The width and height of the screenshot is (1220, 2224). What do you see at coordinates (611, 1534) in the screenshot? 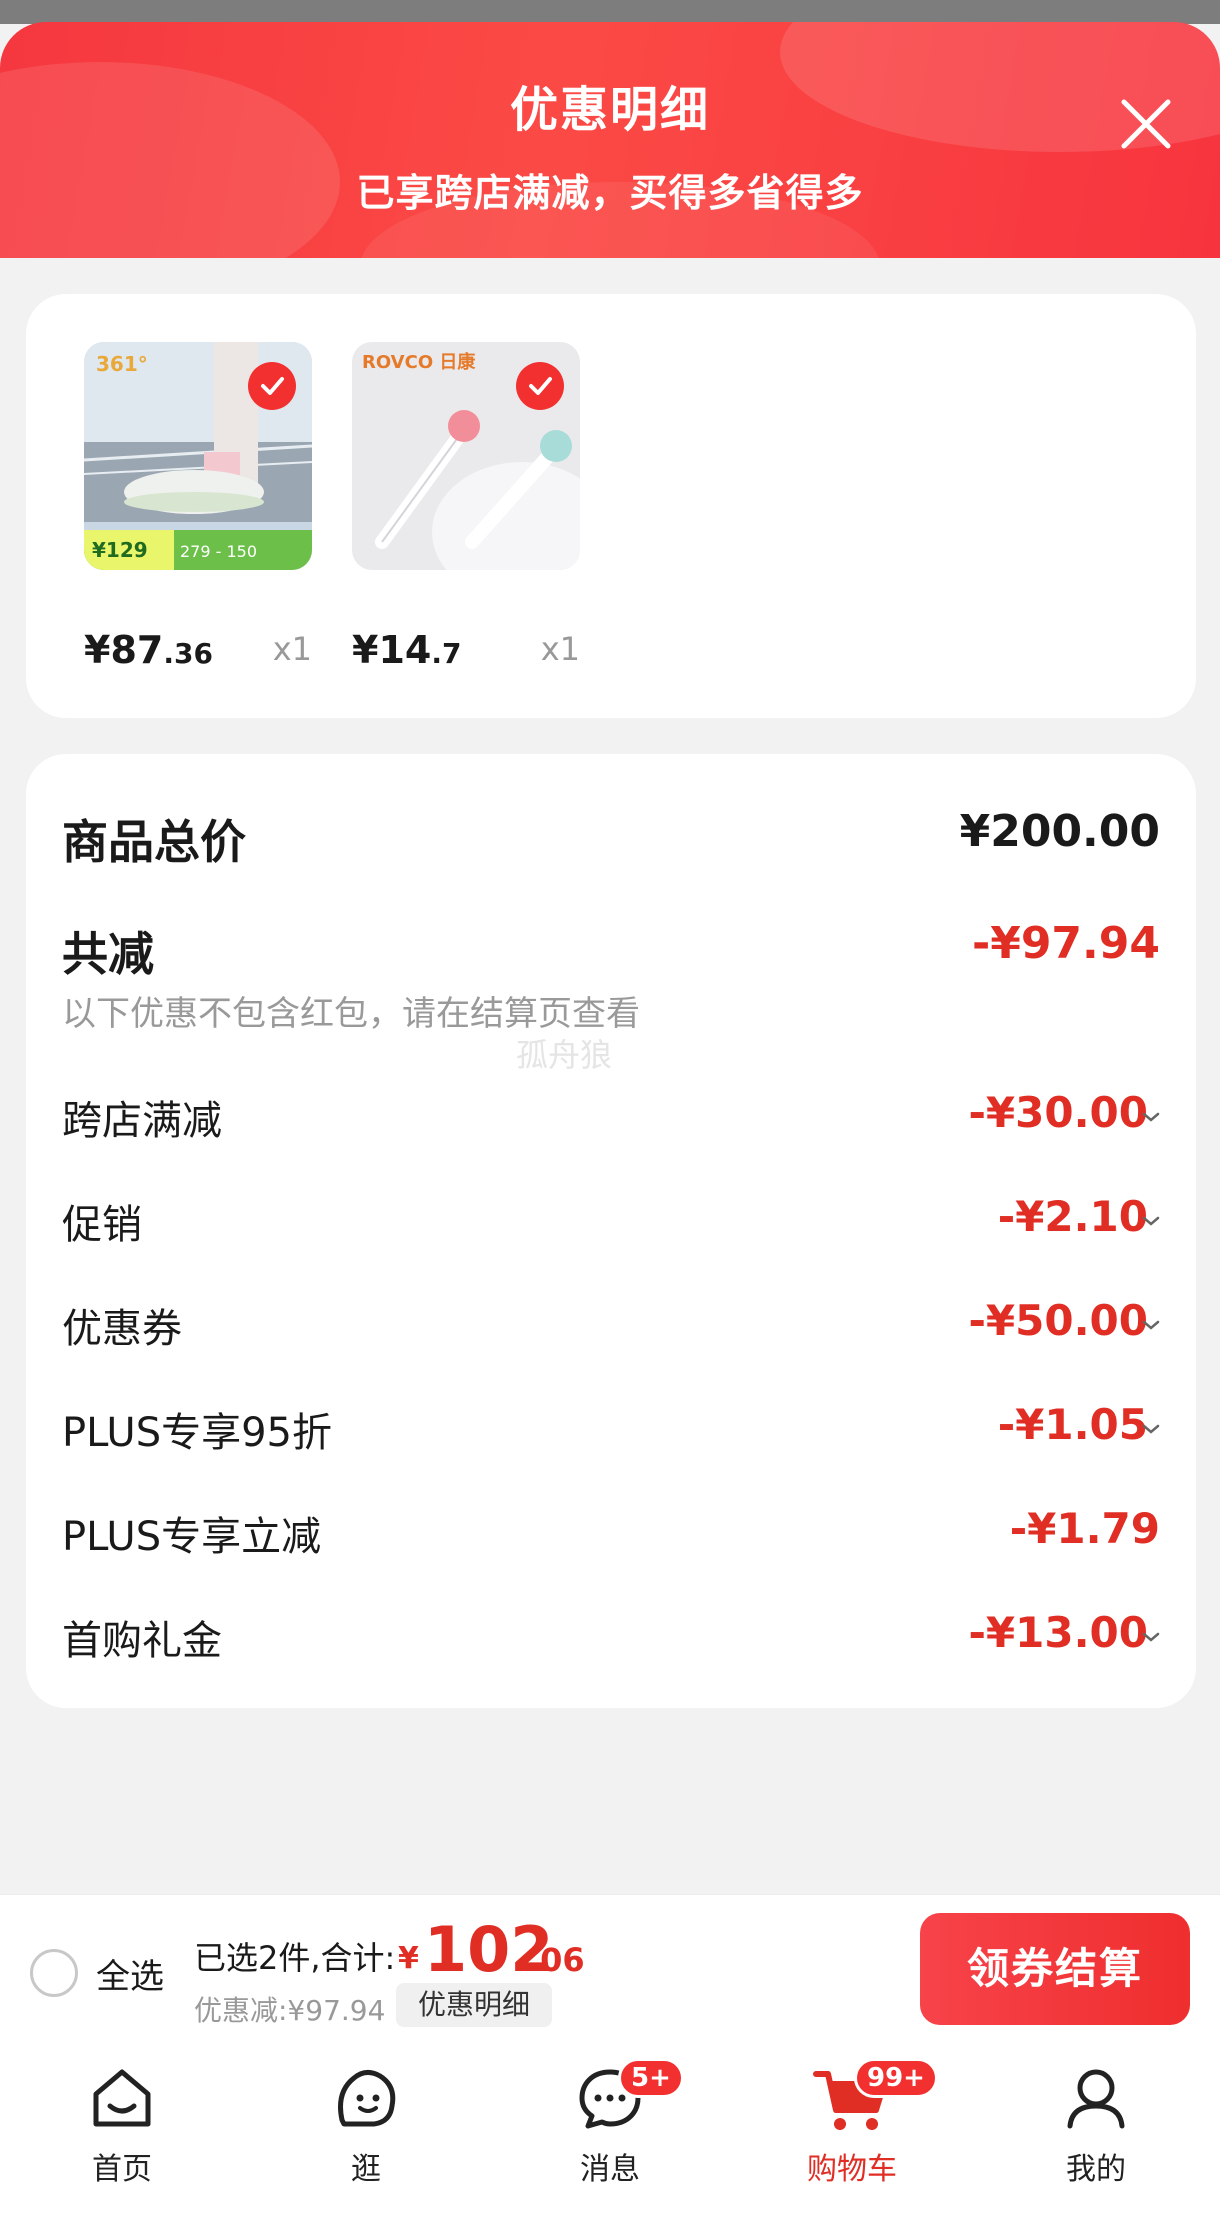
I see `discount-row-plus-instant: PLUS专享立减 -¥1.79` at bounding box center [611, 1534].